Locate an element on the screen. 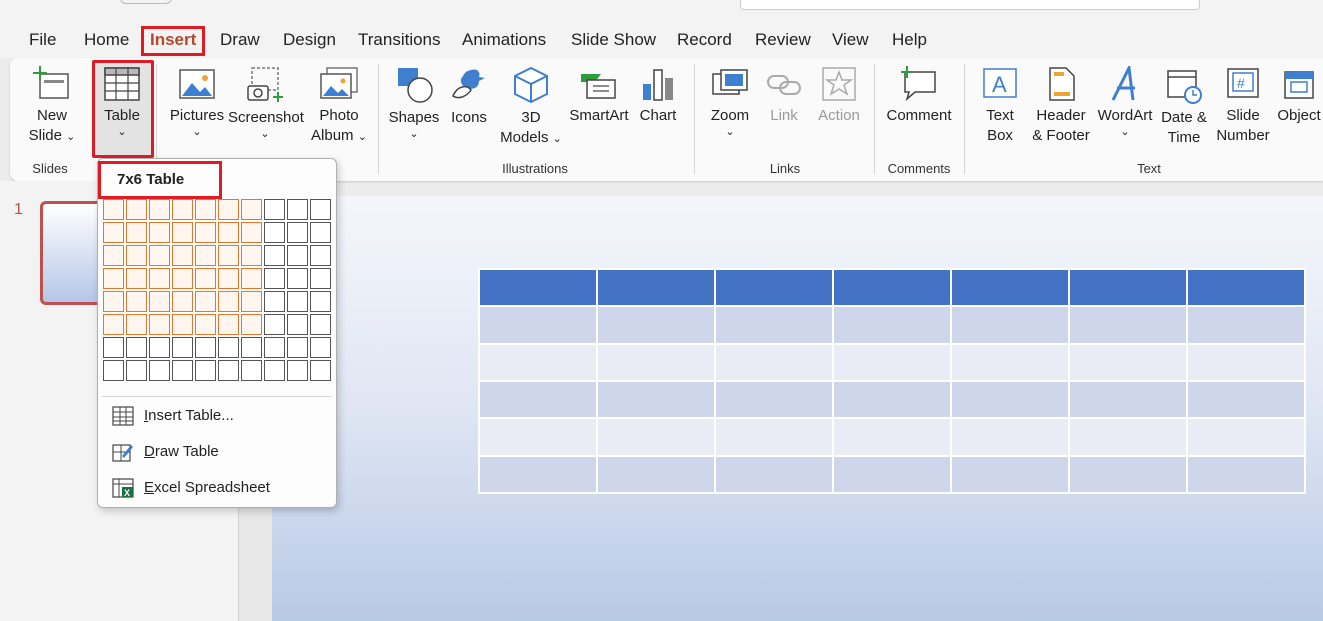 The width and height of the screenshot is (1323, 621). menu-draw: Draw is located at coordinates (240, 40).